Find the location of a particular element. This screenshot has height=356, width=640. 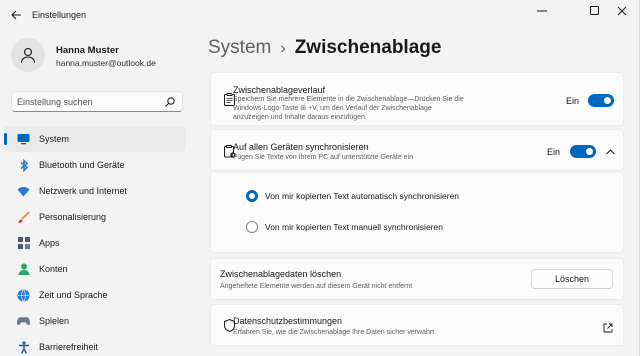

globe-clock-icon is located at coordinates (23, 295).